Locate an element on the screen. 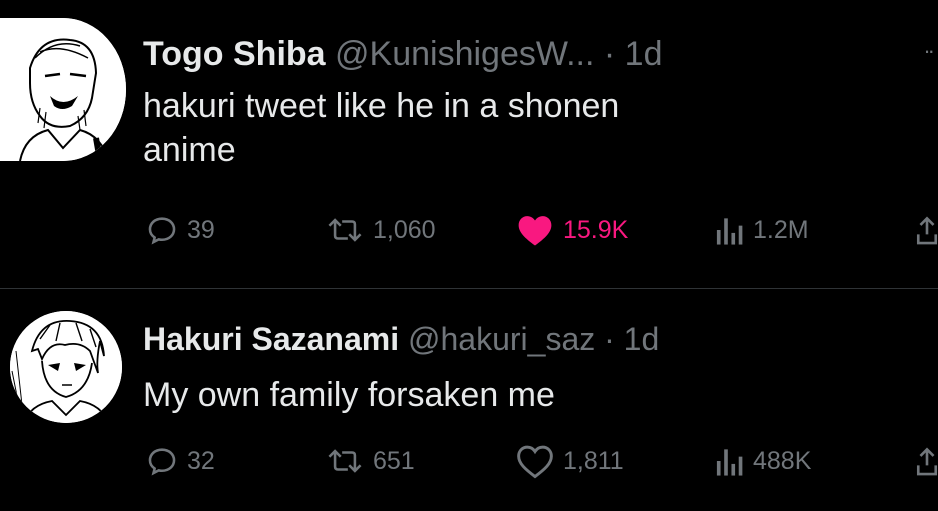  user-handle: @hakuri_saz is located at coordinates (501, 339).